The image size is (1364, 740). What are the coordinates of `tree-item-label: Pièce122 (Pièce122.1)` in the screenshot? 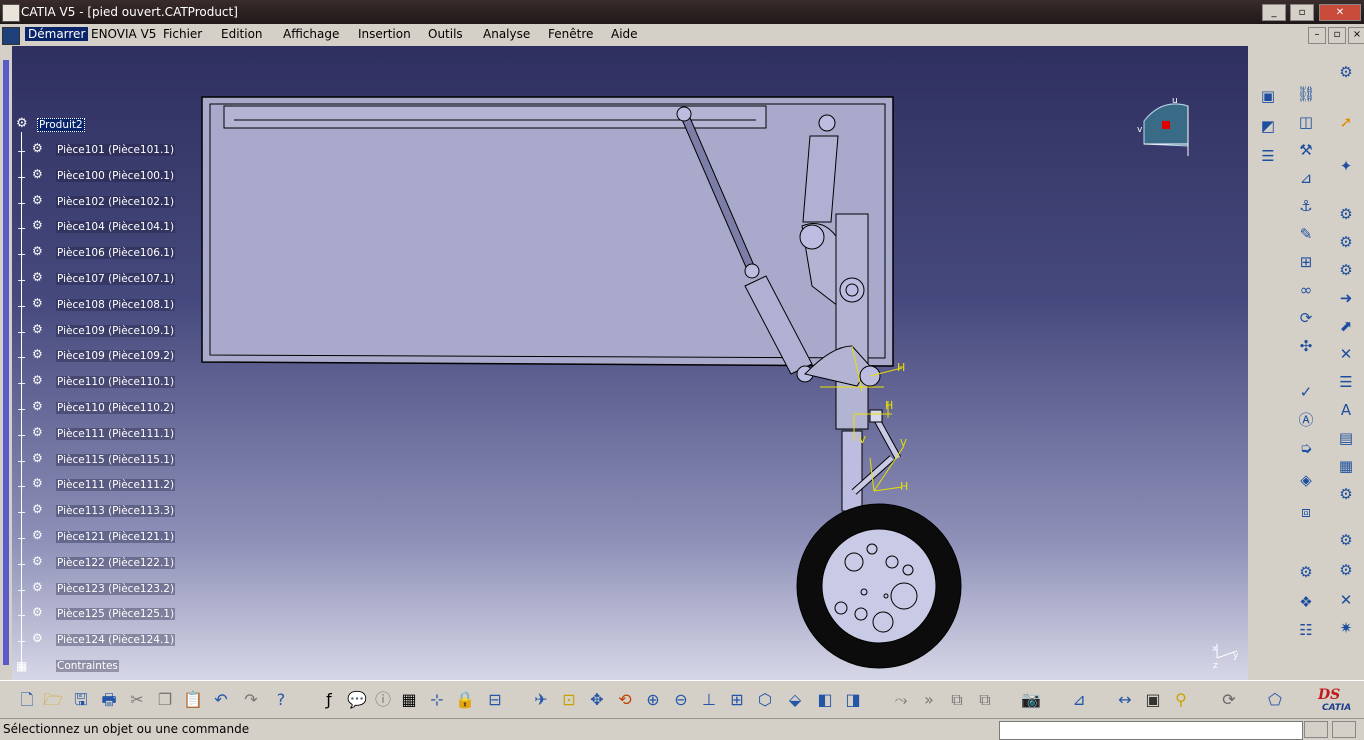 It's located at (116, 562).